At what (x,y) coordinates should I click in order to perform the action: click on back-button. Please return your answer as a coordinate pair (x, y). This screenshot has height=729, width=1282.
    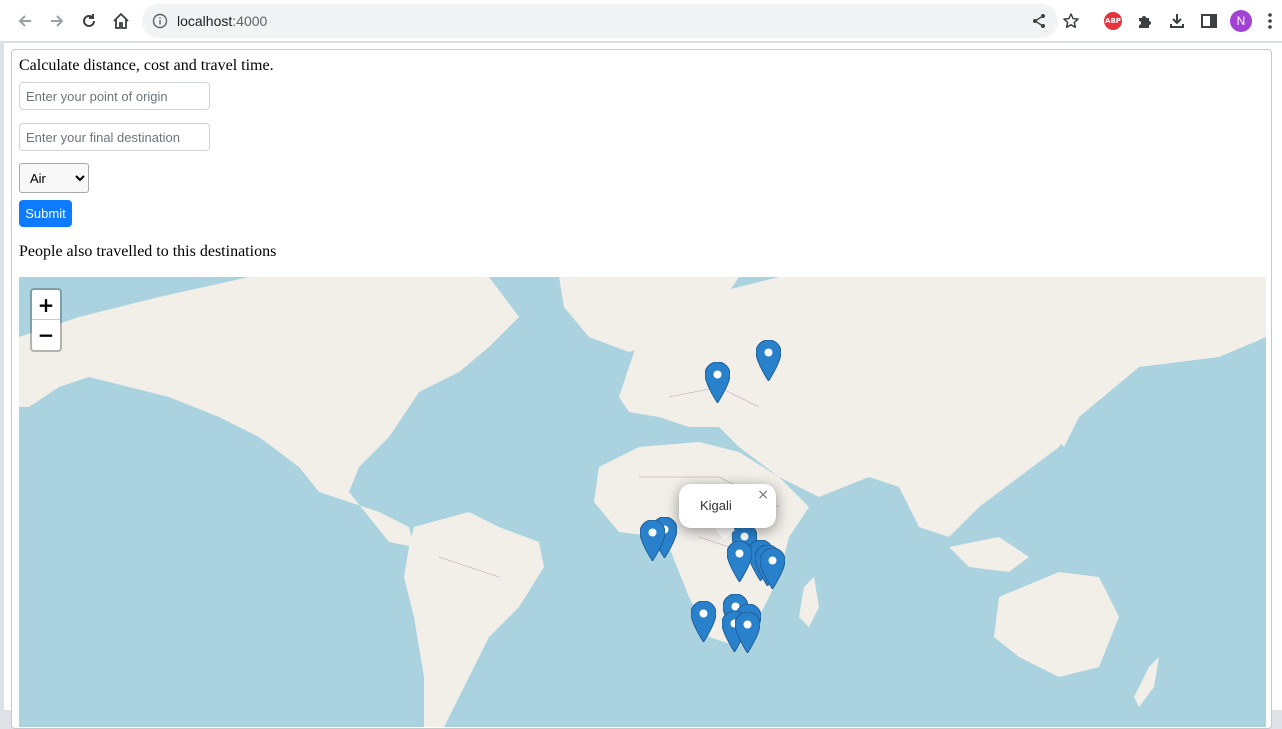
    Looking at the image, I should click on (25, 21).